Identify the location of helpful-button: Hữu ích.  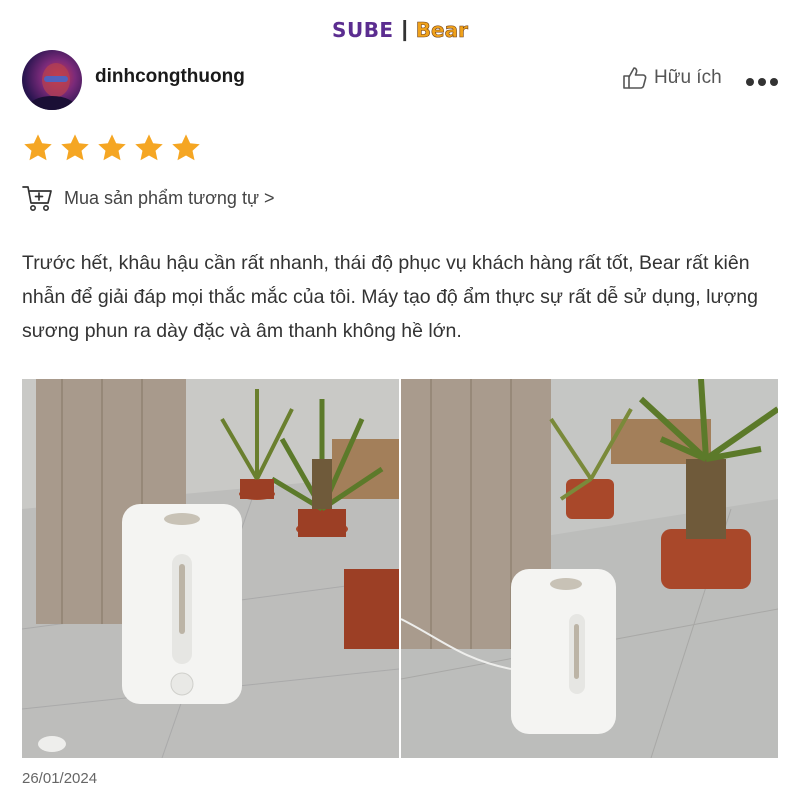
(672, 78).